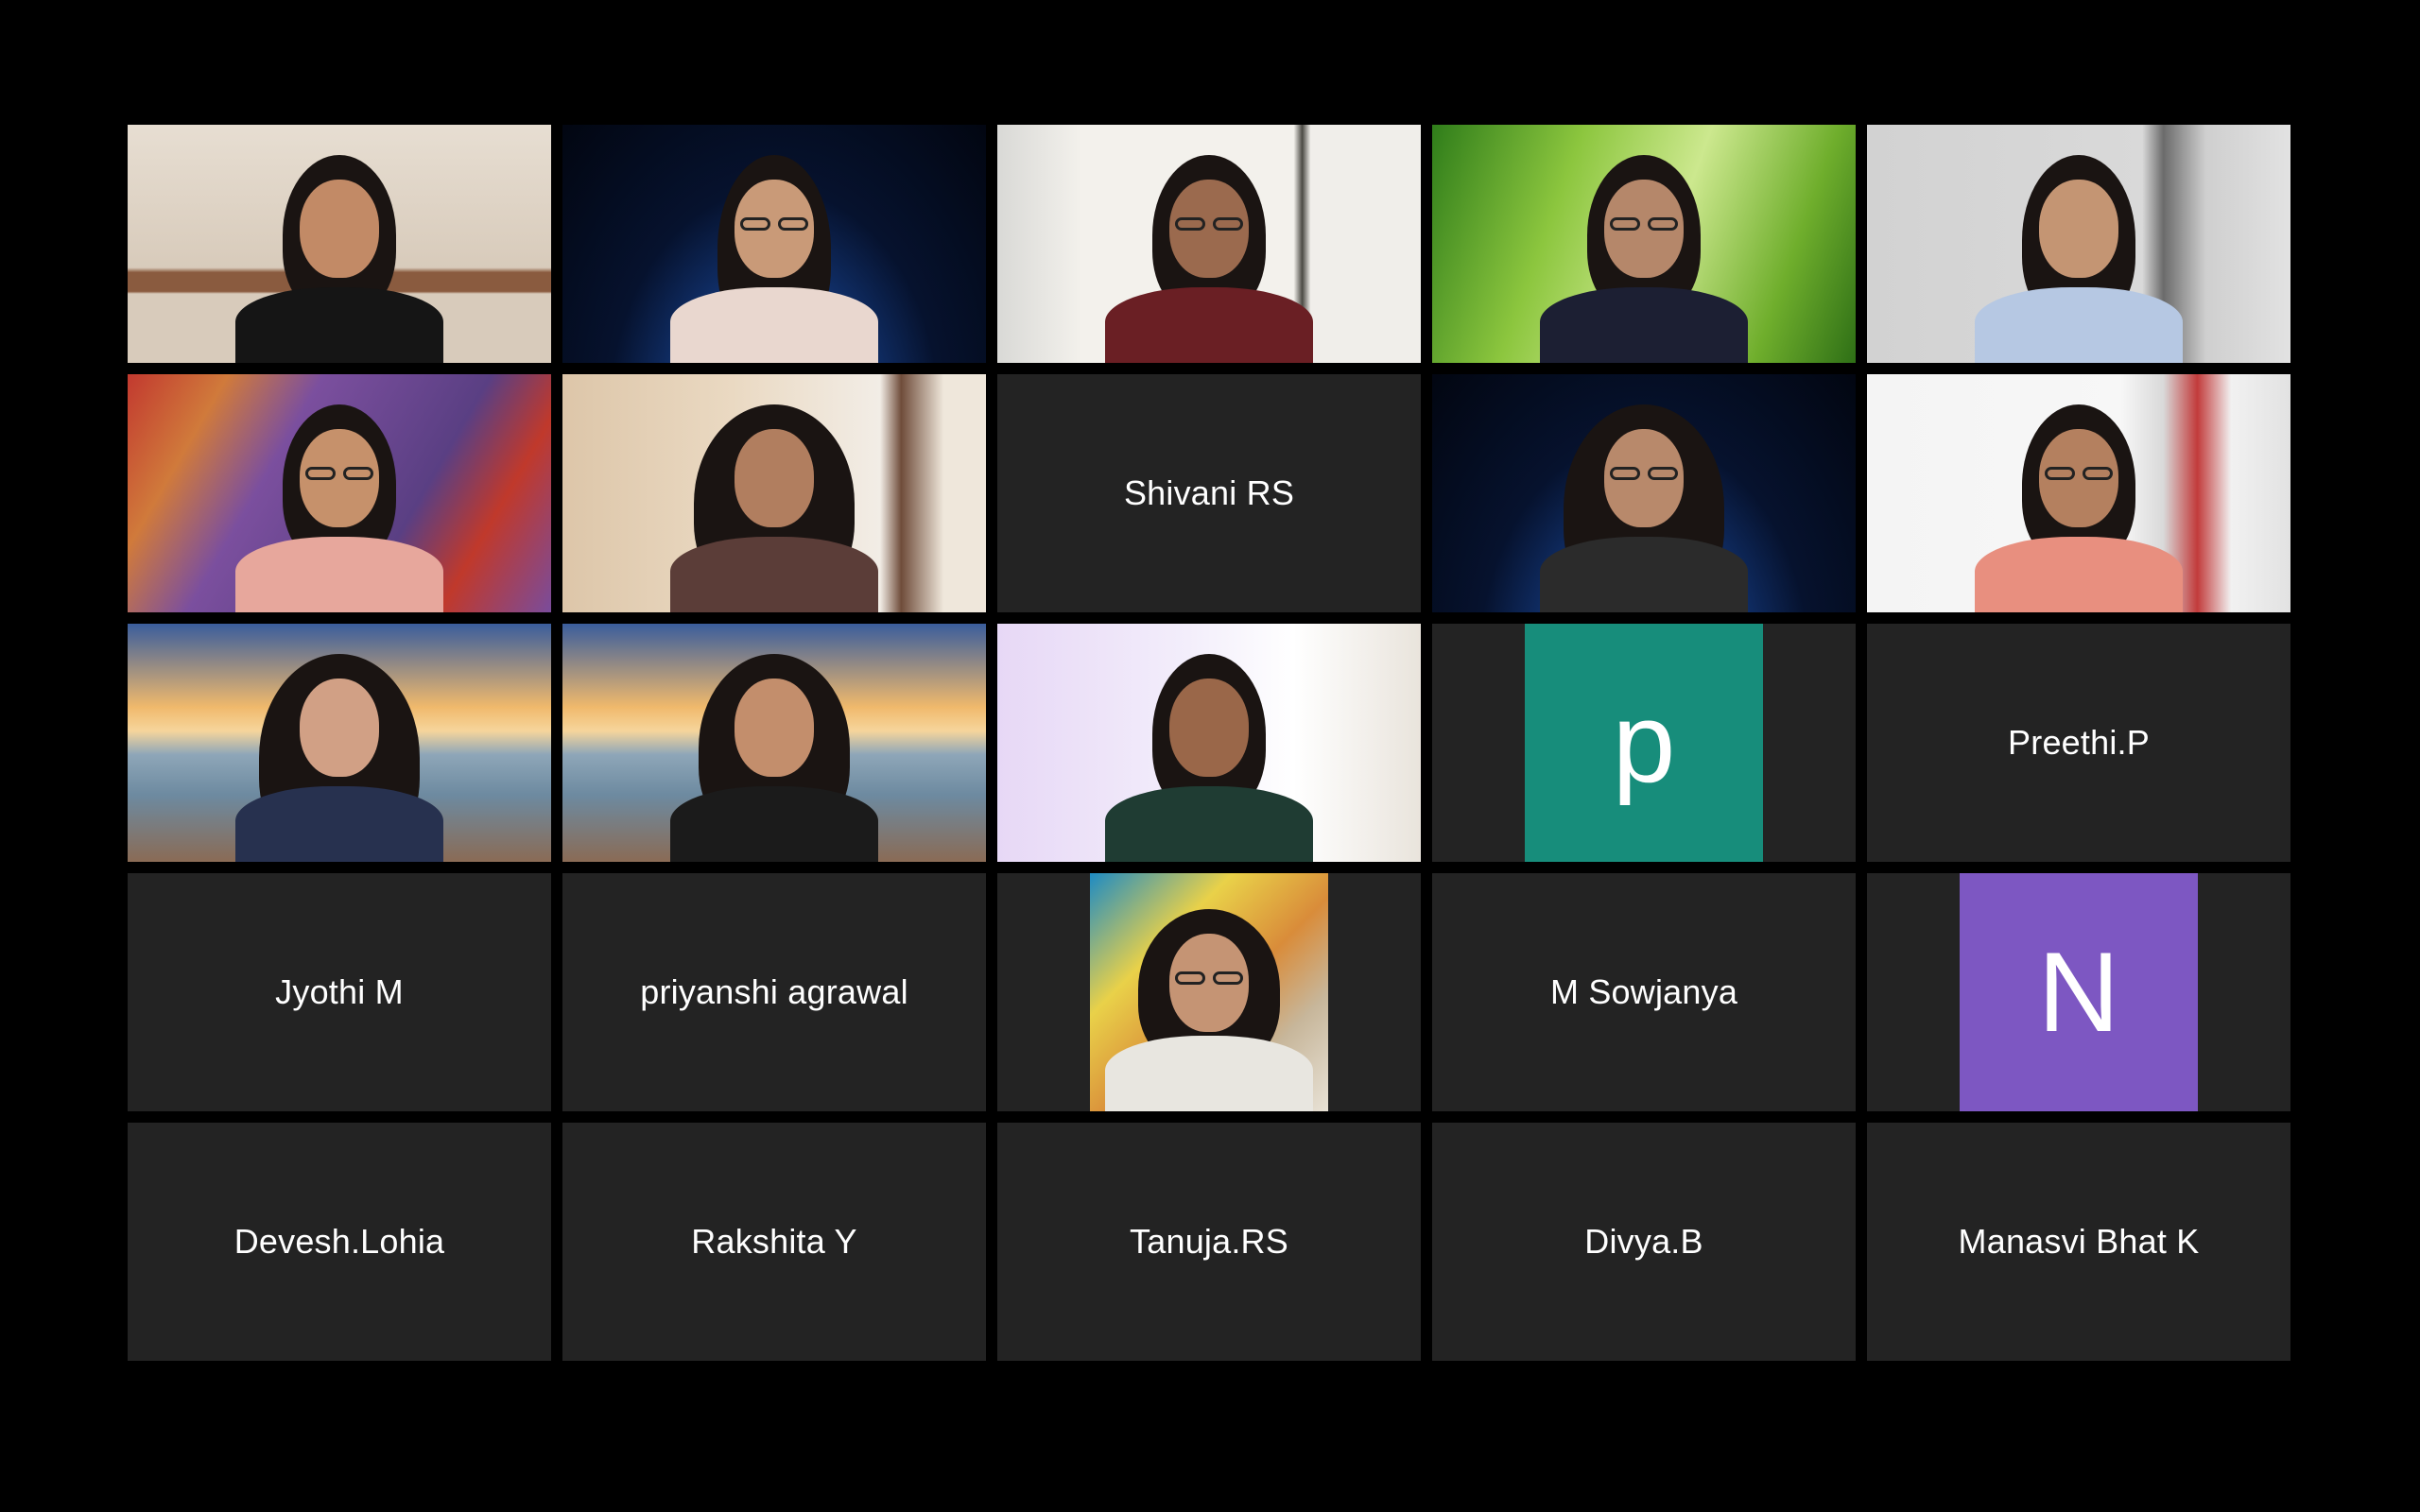  I want to click on participant-name: Preethi.P, so click(2079, 742).